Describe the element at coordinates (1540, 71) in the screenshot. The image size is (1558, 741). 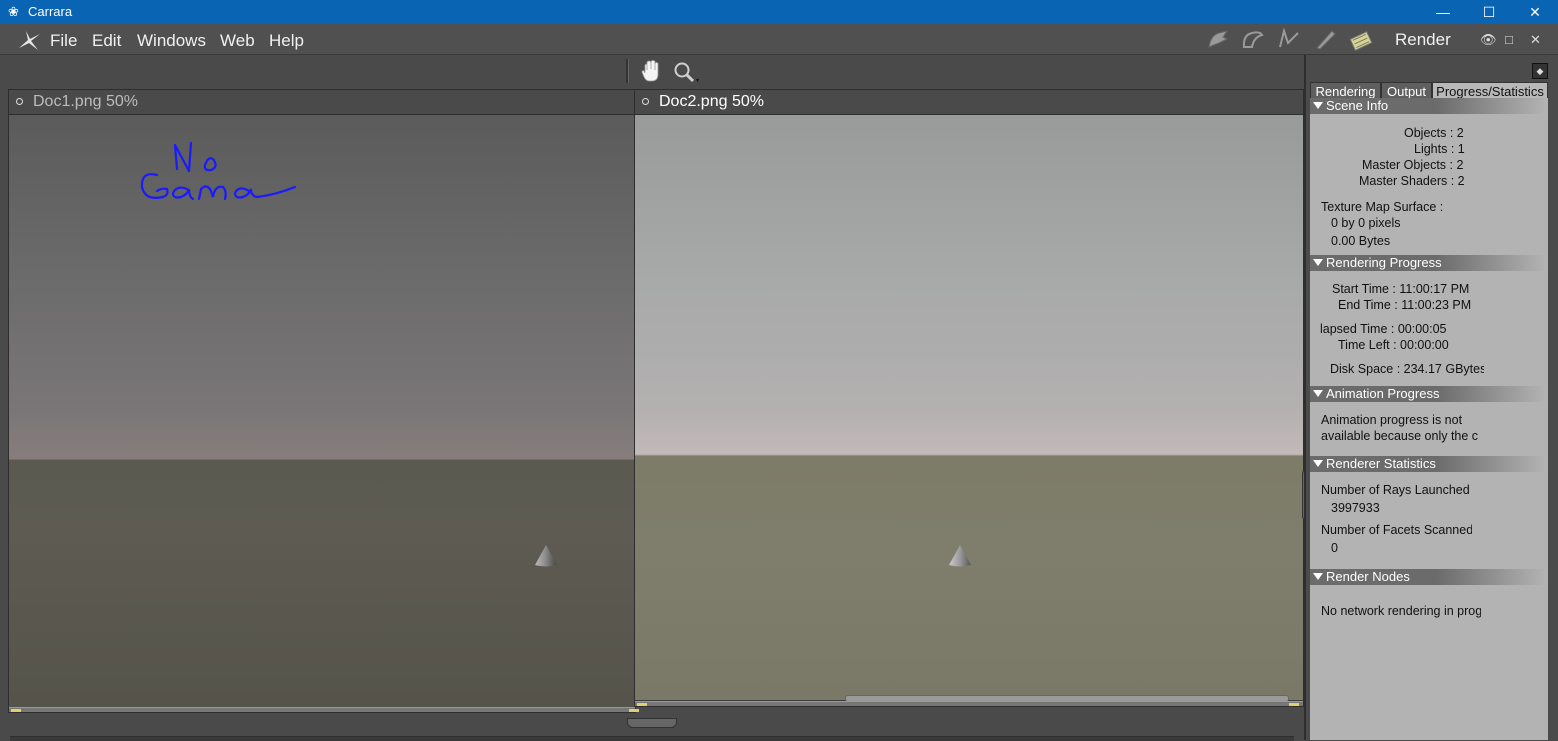
I see `panel-collapse-icon: ◆` at that location.